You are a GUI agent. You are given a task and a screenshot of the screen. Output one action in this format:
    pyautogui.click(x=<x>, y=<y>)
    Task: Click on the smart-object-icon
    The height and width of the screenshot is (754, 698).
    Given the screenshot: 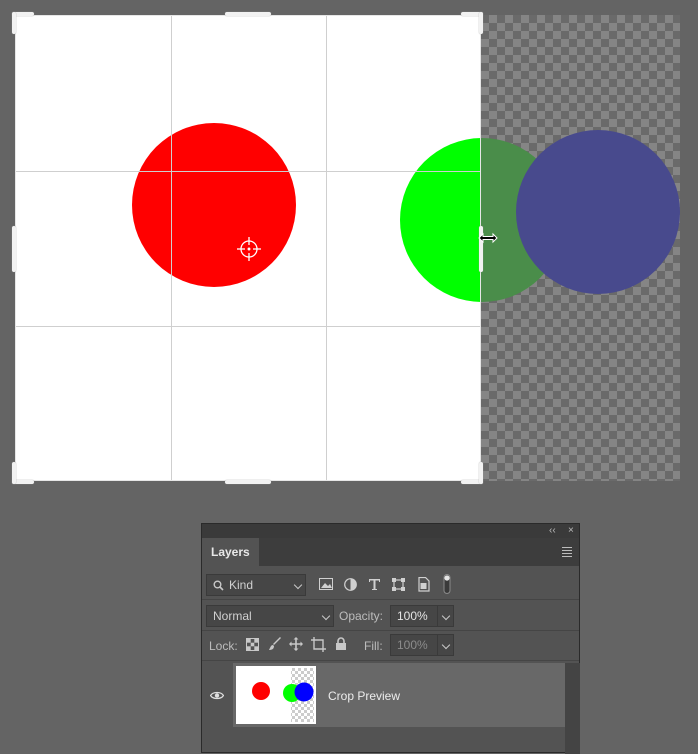 What is the action you would take?
    pyautogui.click(x=423, y=584)
    